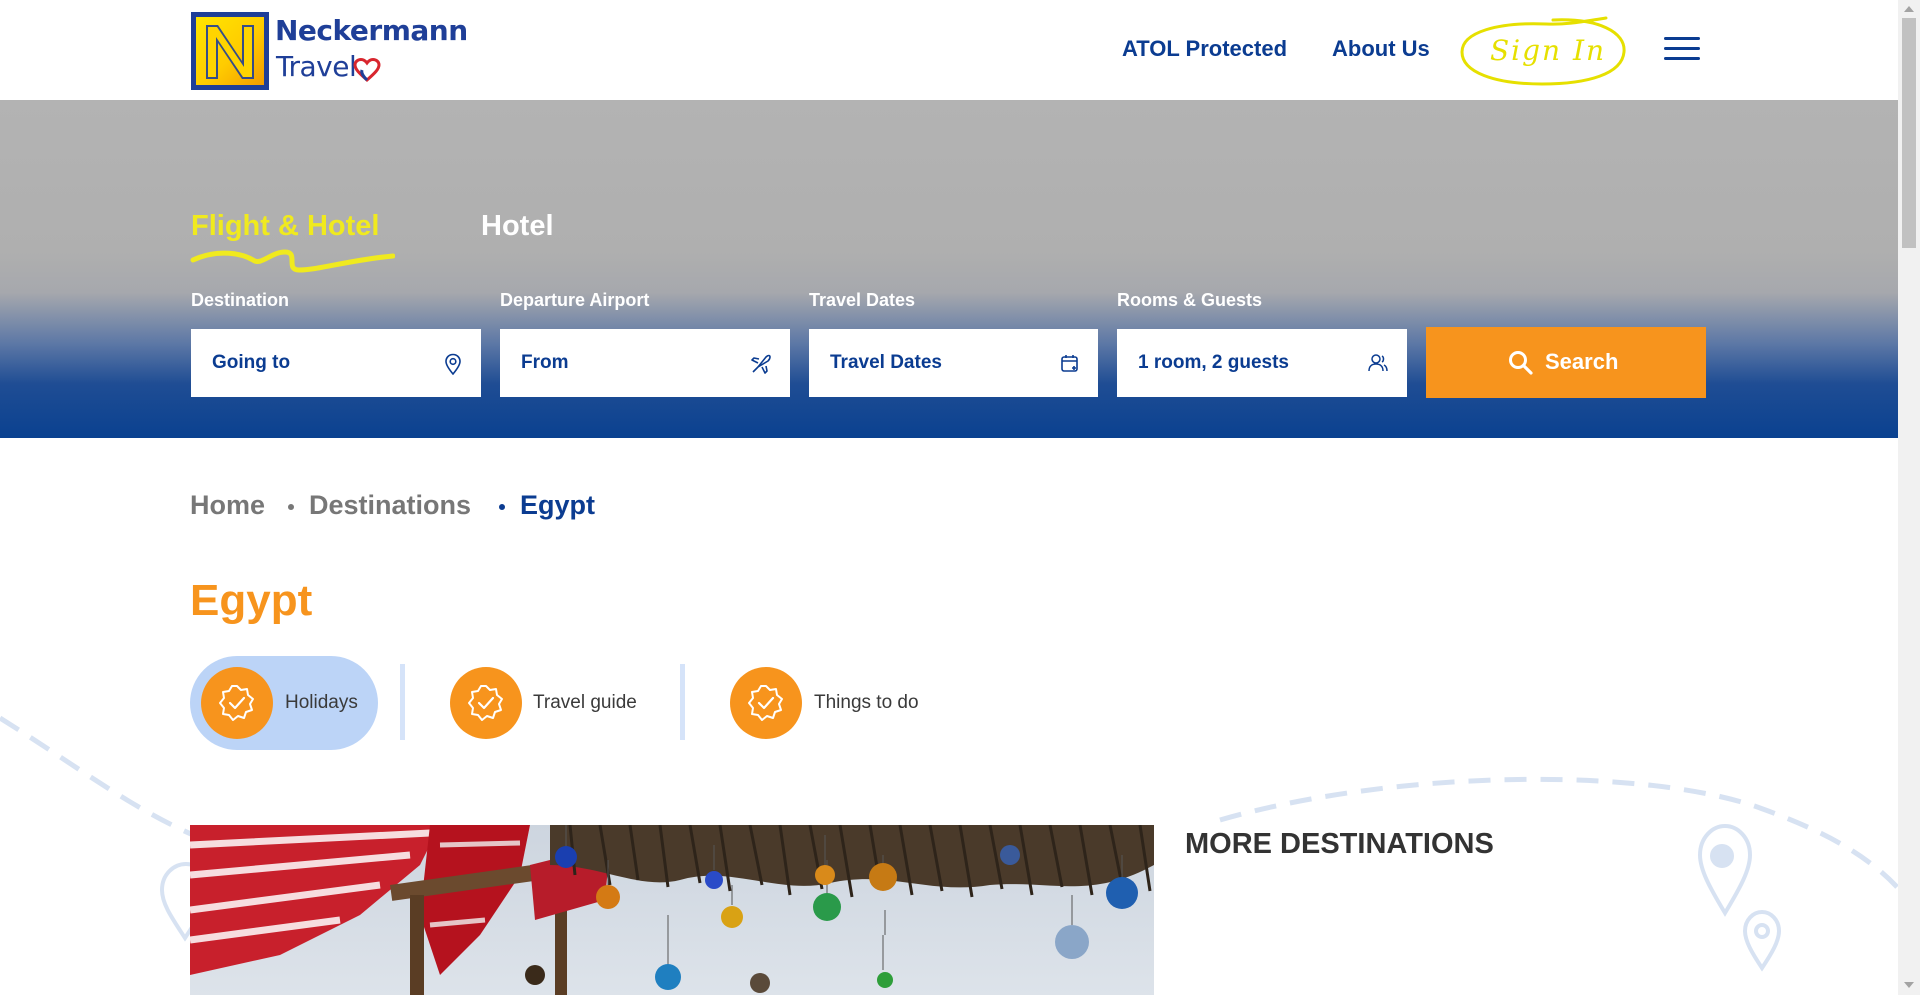  What do you see at coordinates (1909, 985) in the screenshot?
I see `scroll-down-arrow-icon` at bounding box center [1909, 985].